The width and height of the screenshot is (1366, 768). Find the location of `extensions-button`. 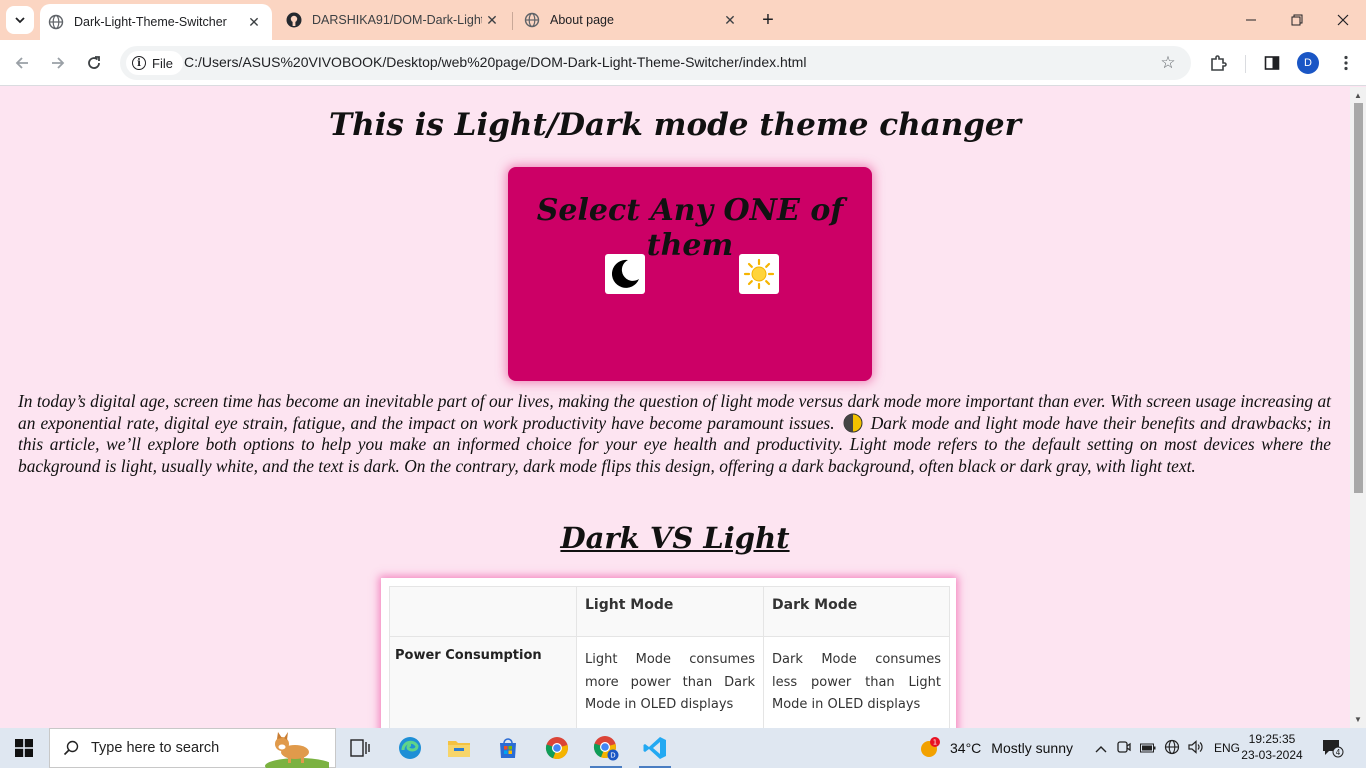

extensions-button is located at coordinates (1218, 63).